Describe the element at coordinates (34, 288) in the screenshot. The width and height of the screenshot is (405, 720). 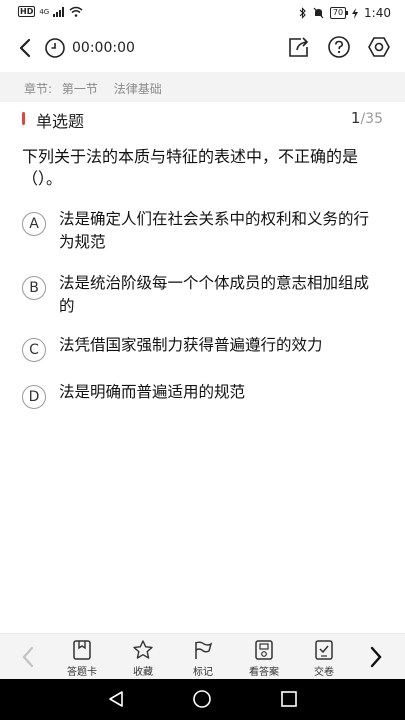
I see `option-b-letter: B` at that location.